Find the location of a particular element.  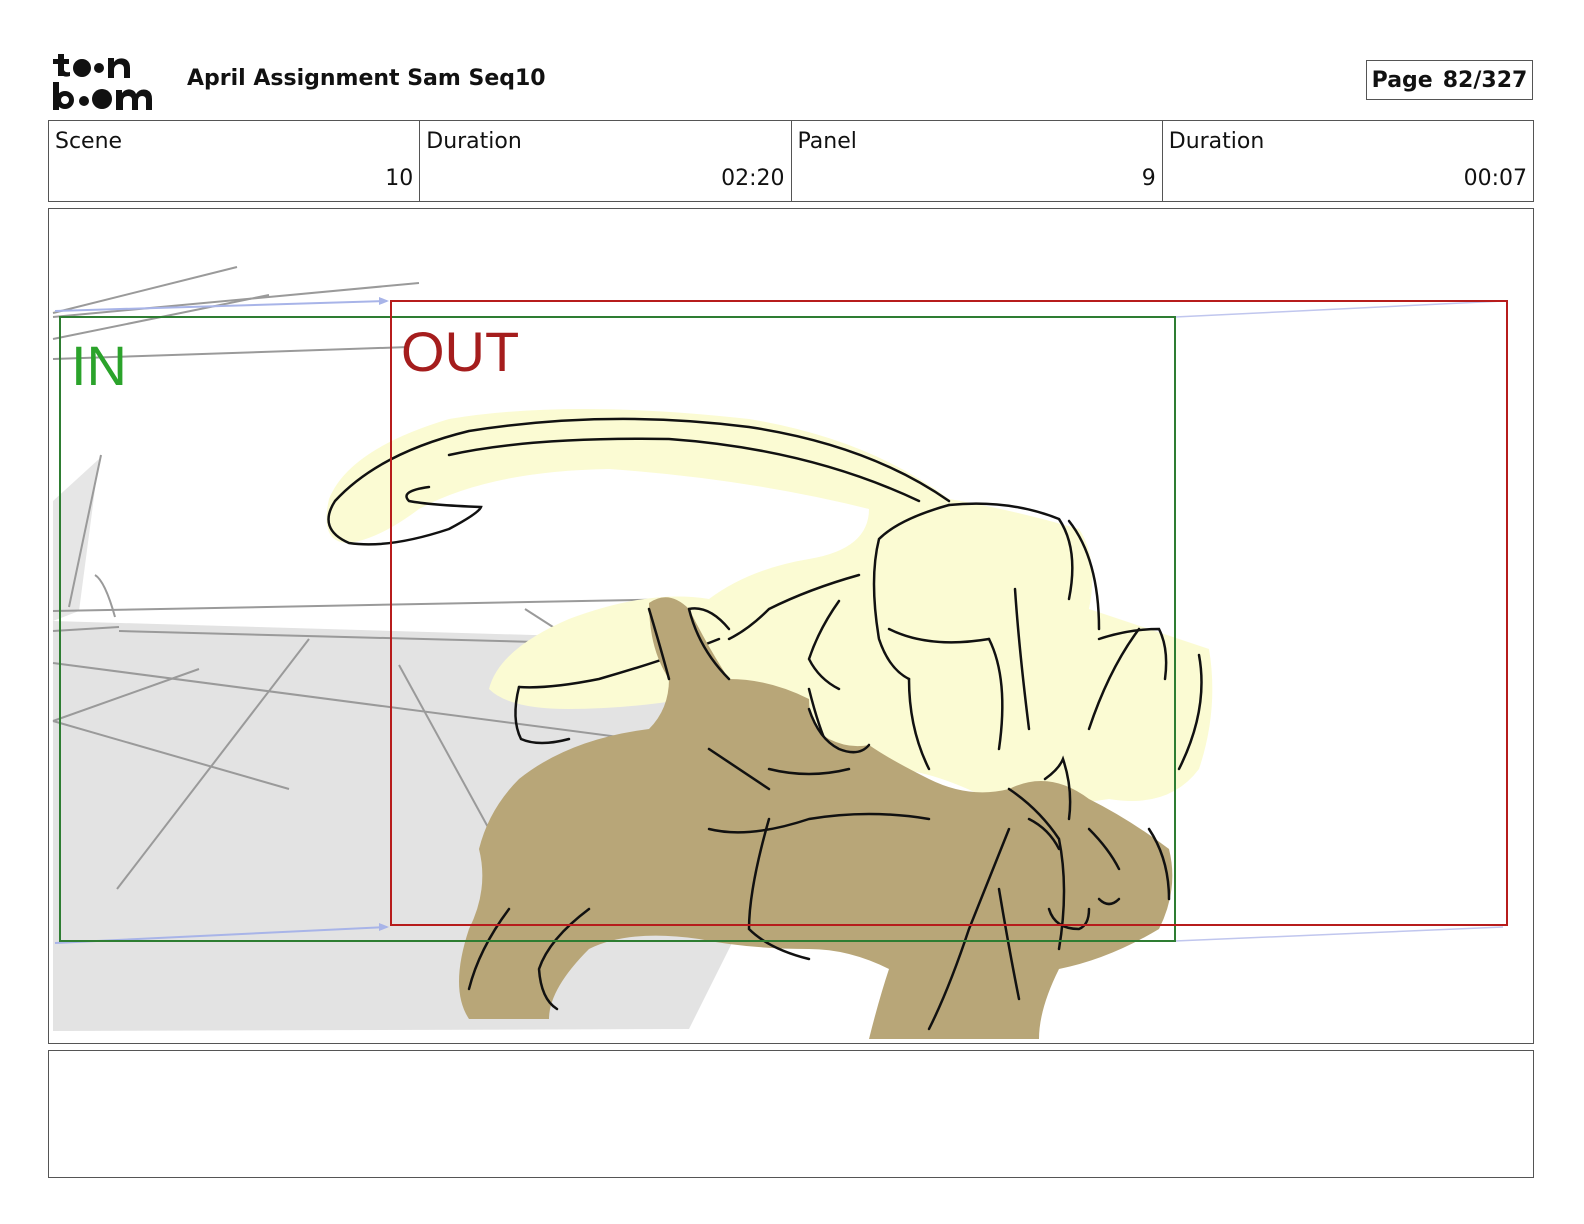

scene-label: Scene is located at coordinates (89, 141).